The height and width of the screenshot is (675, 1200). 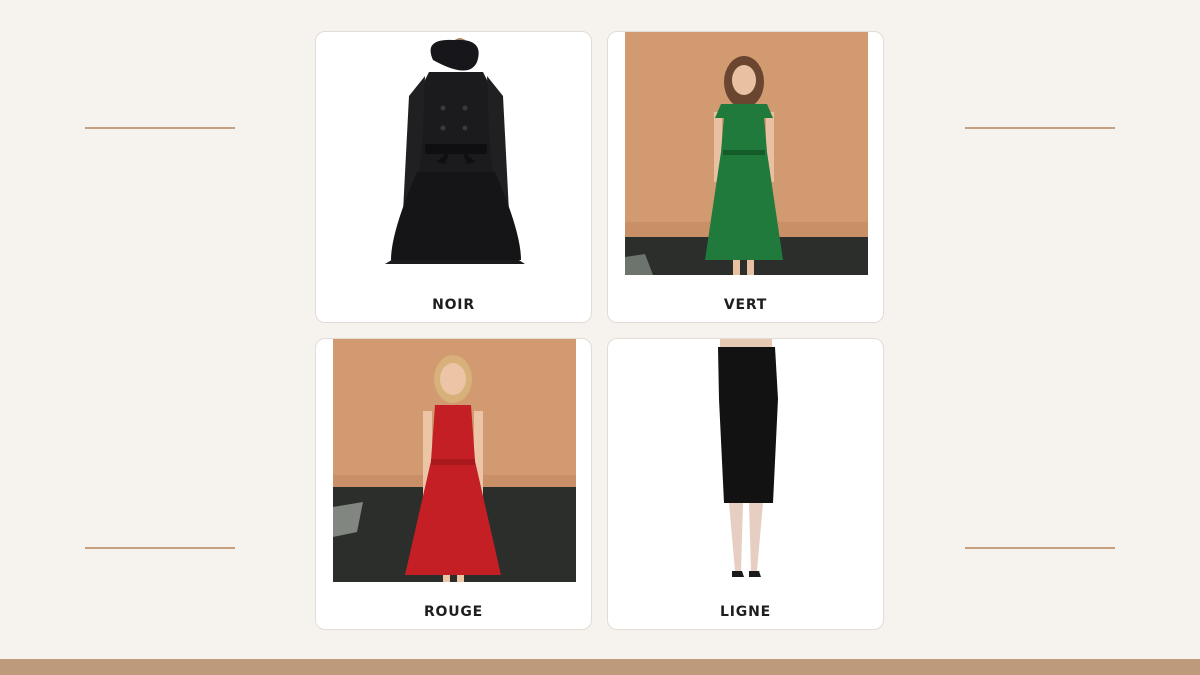 What do you see at coordinates (453, 612) in the screenshot?
I see `card-label-rouge: ROUGE` at bounding box center [453, 612].